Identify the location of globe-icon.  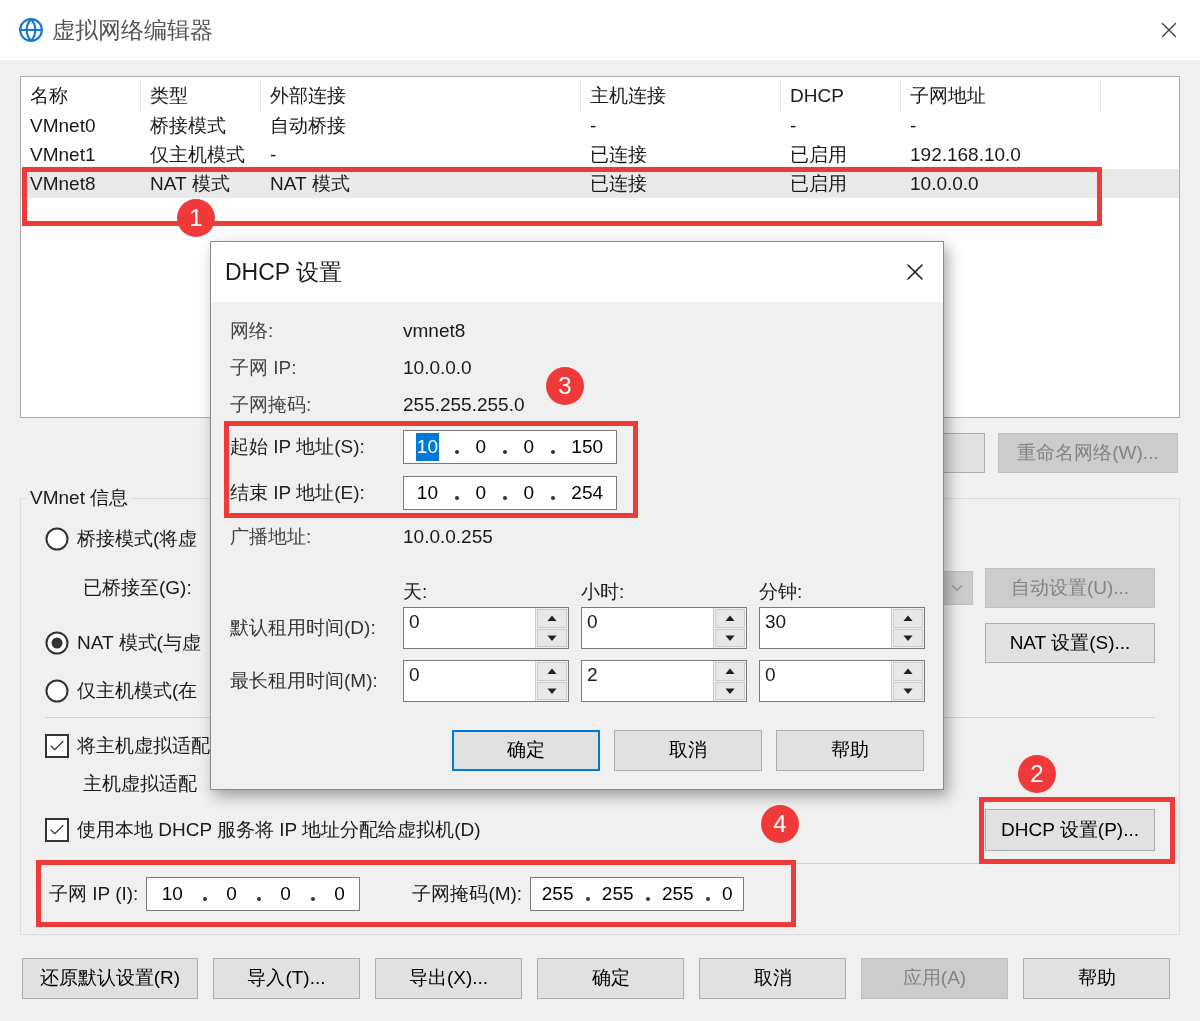
(31, 30).